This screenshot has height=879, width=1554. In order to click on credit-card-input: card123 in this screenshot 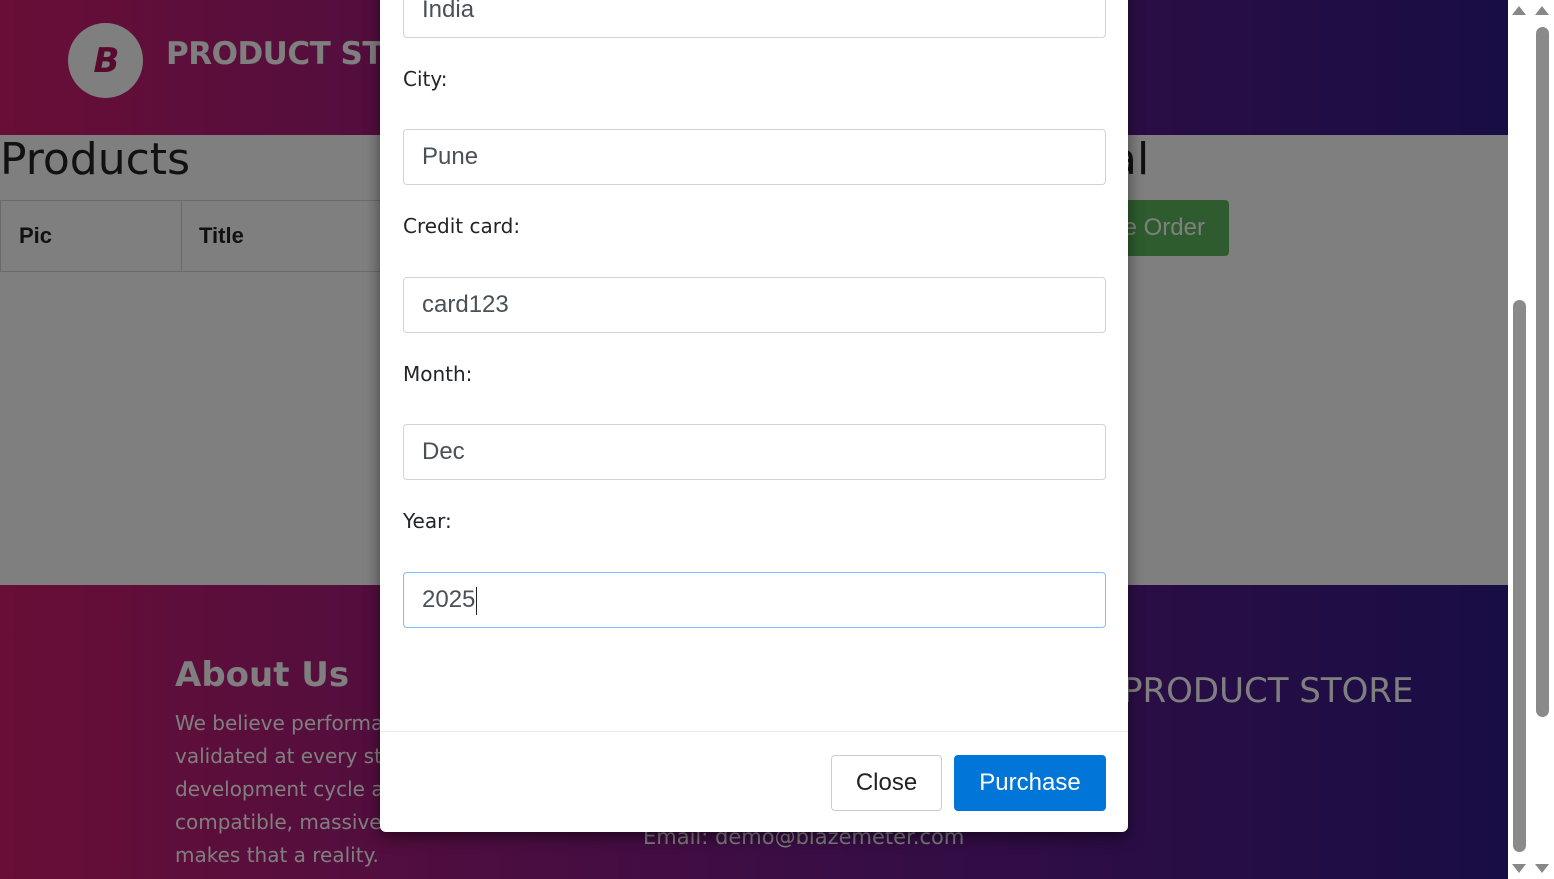, I will do `click(754, 305)`.